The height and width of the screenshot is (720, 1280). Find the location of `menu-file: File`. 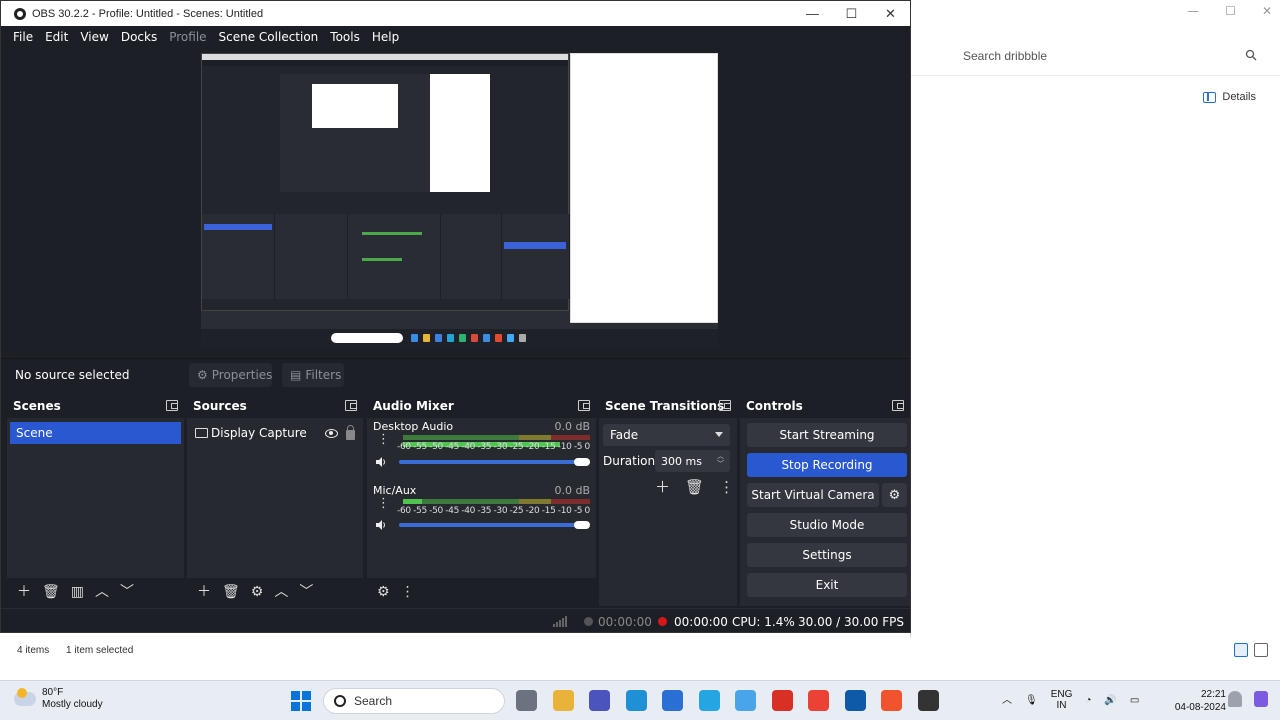

menu-file: File is located at coordinates (23, 37).